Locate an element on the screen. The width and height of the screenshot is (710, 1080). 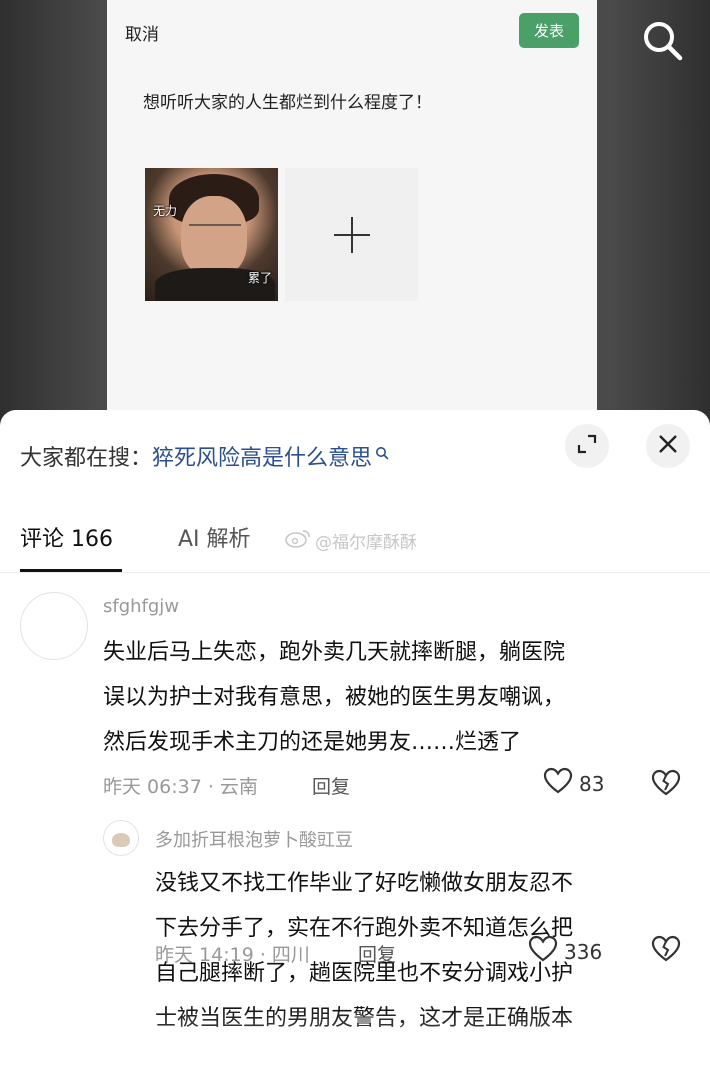
expand-button is located at coordinates (587, 446).